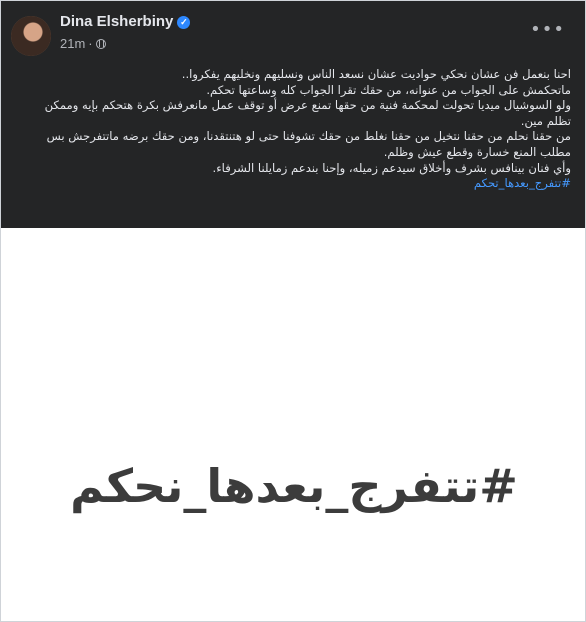 This screenshot has height=622, width=586. I want to click on globe-icon, so click(100, 44).